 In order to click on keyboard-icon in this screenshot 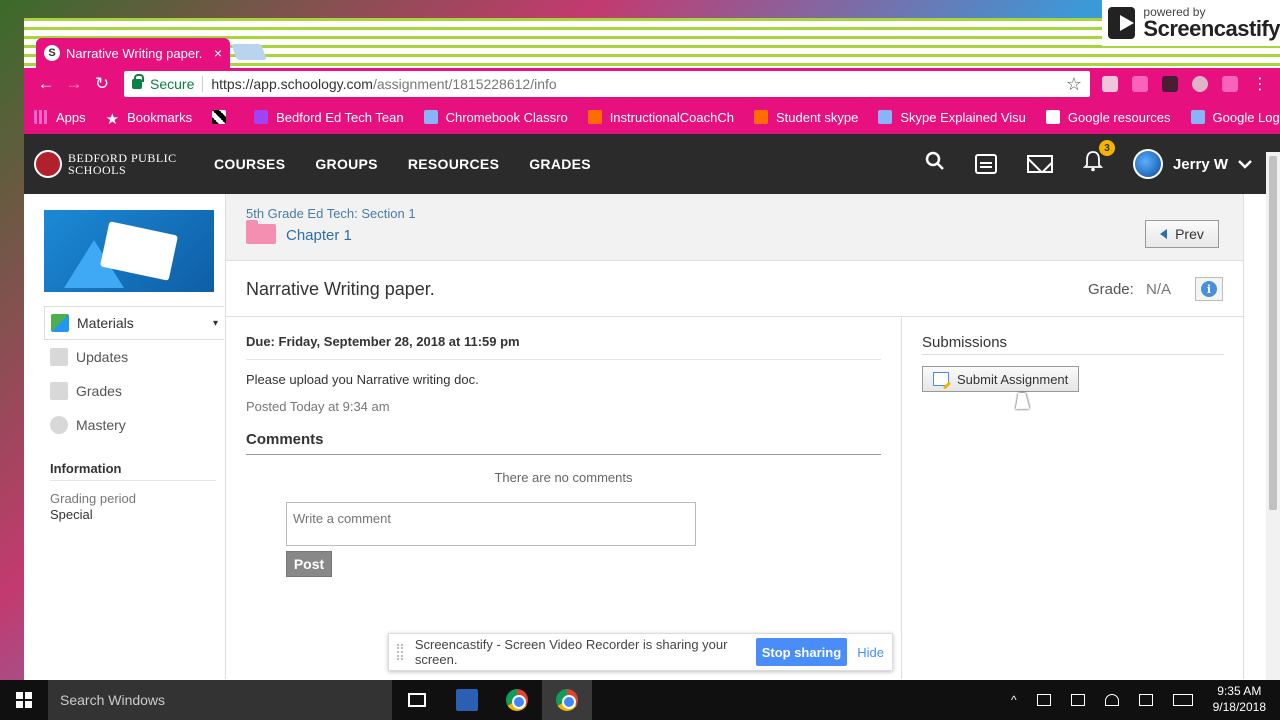, I will do `click(1182, 700)`.